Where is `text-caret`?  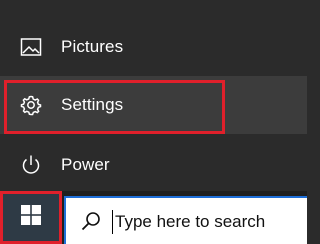
text-caret is located at coordinates (112, 222).